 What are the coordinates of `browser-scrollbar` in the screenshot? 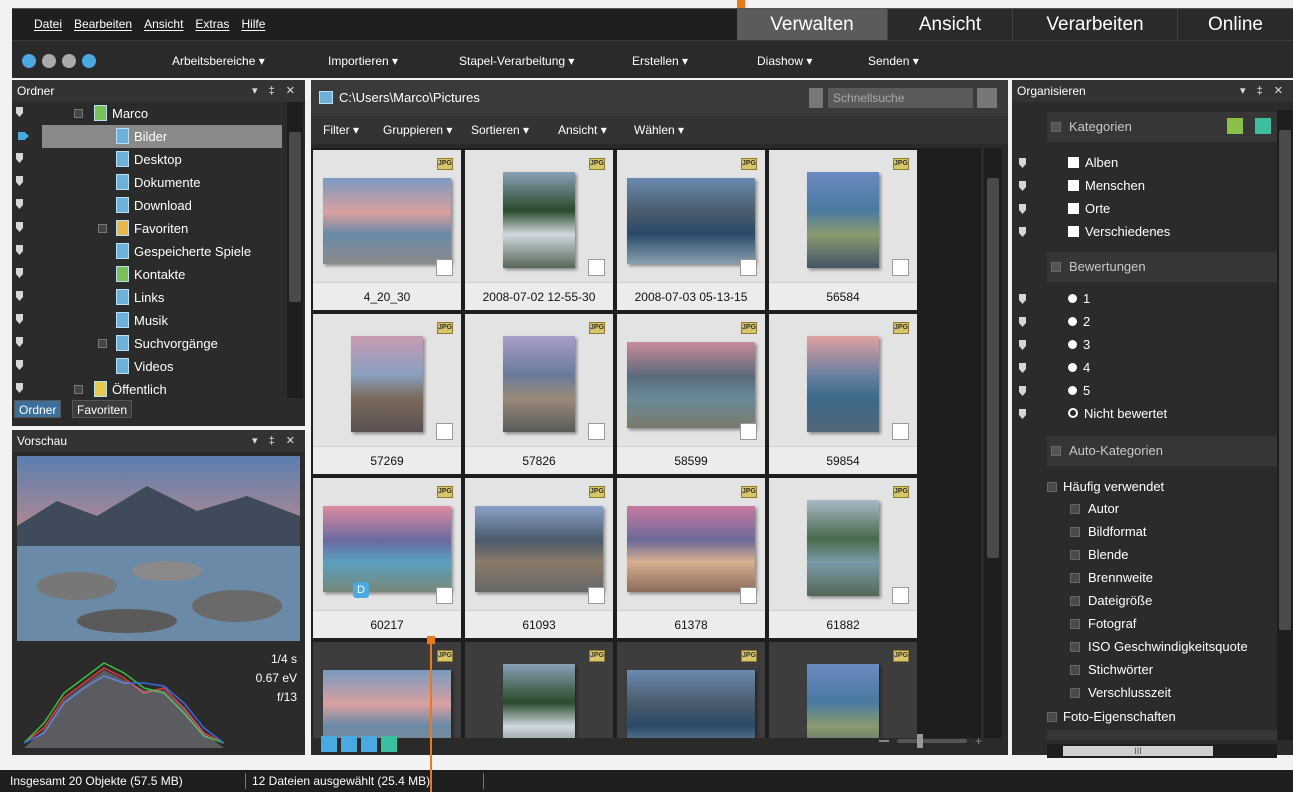 It's located at (993, 443).